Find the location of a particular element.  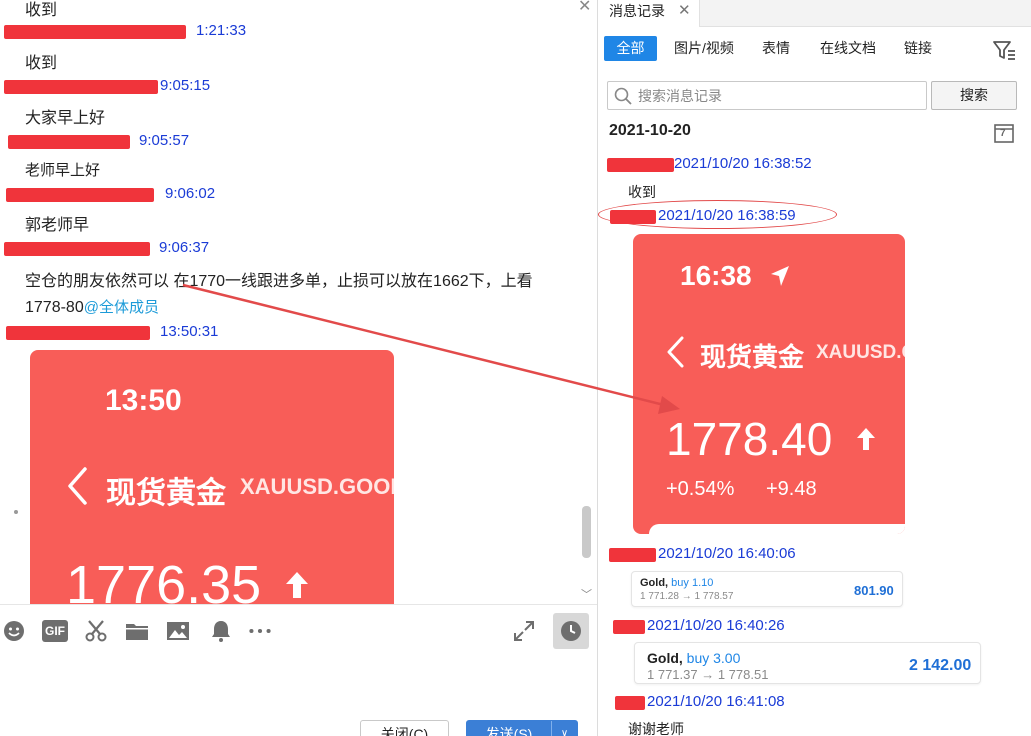

message-meta: 9:05:57 is located at coordinates (115, 142).